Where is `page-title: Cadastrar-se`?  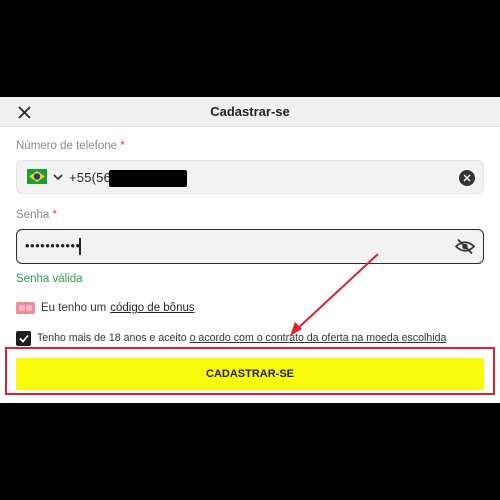
page-title: Cadastrar-se is located at coordinates (250, 111).